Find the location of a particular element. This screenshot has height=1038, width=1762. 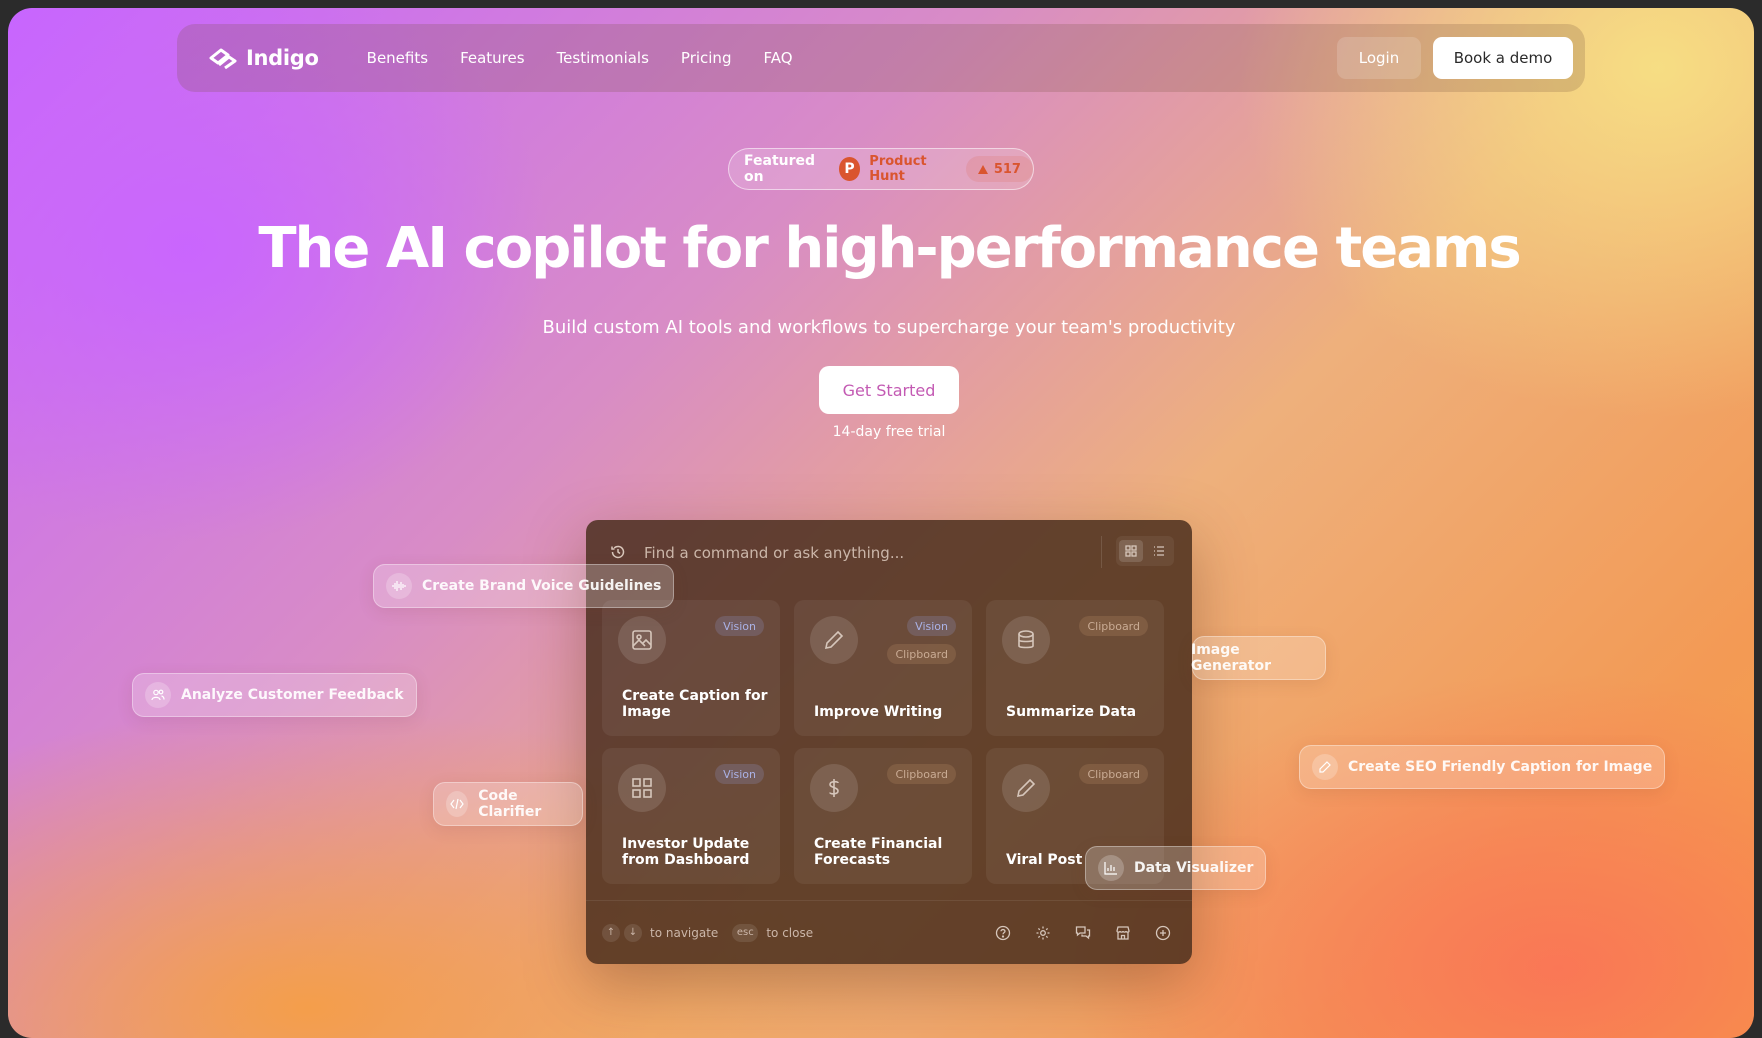

nav-actions: Login Book a demo is located at coordinates (1455, 58).